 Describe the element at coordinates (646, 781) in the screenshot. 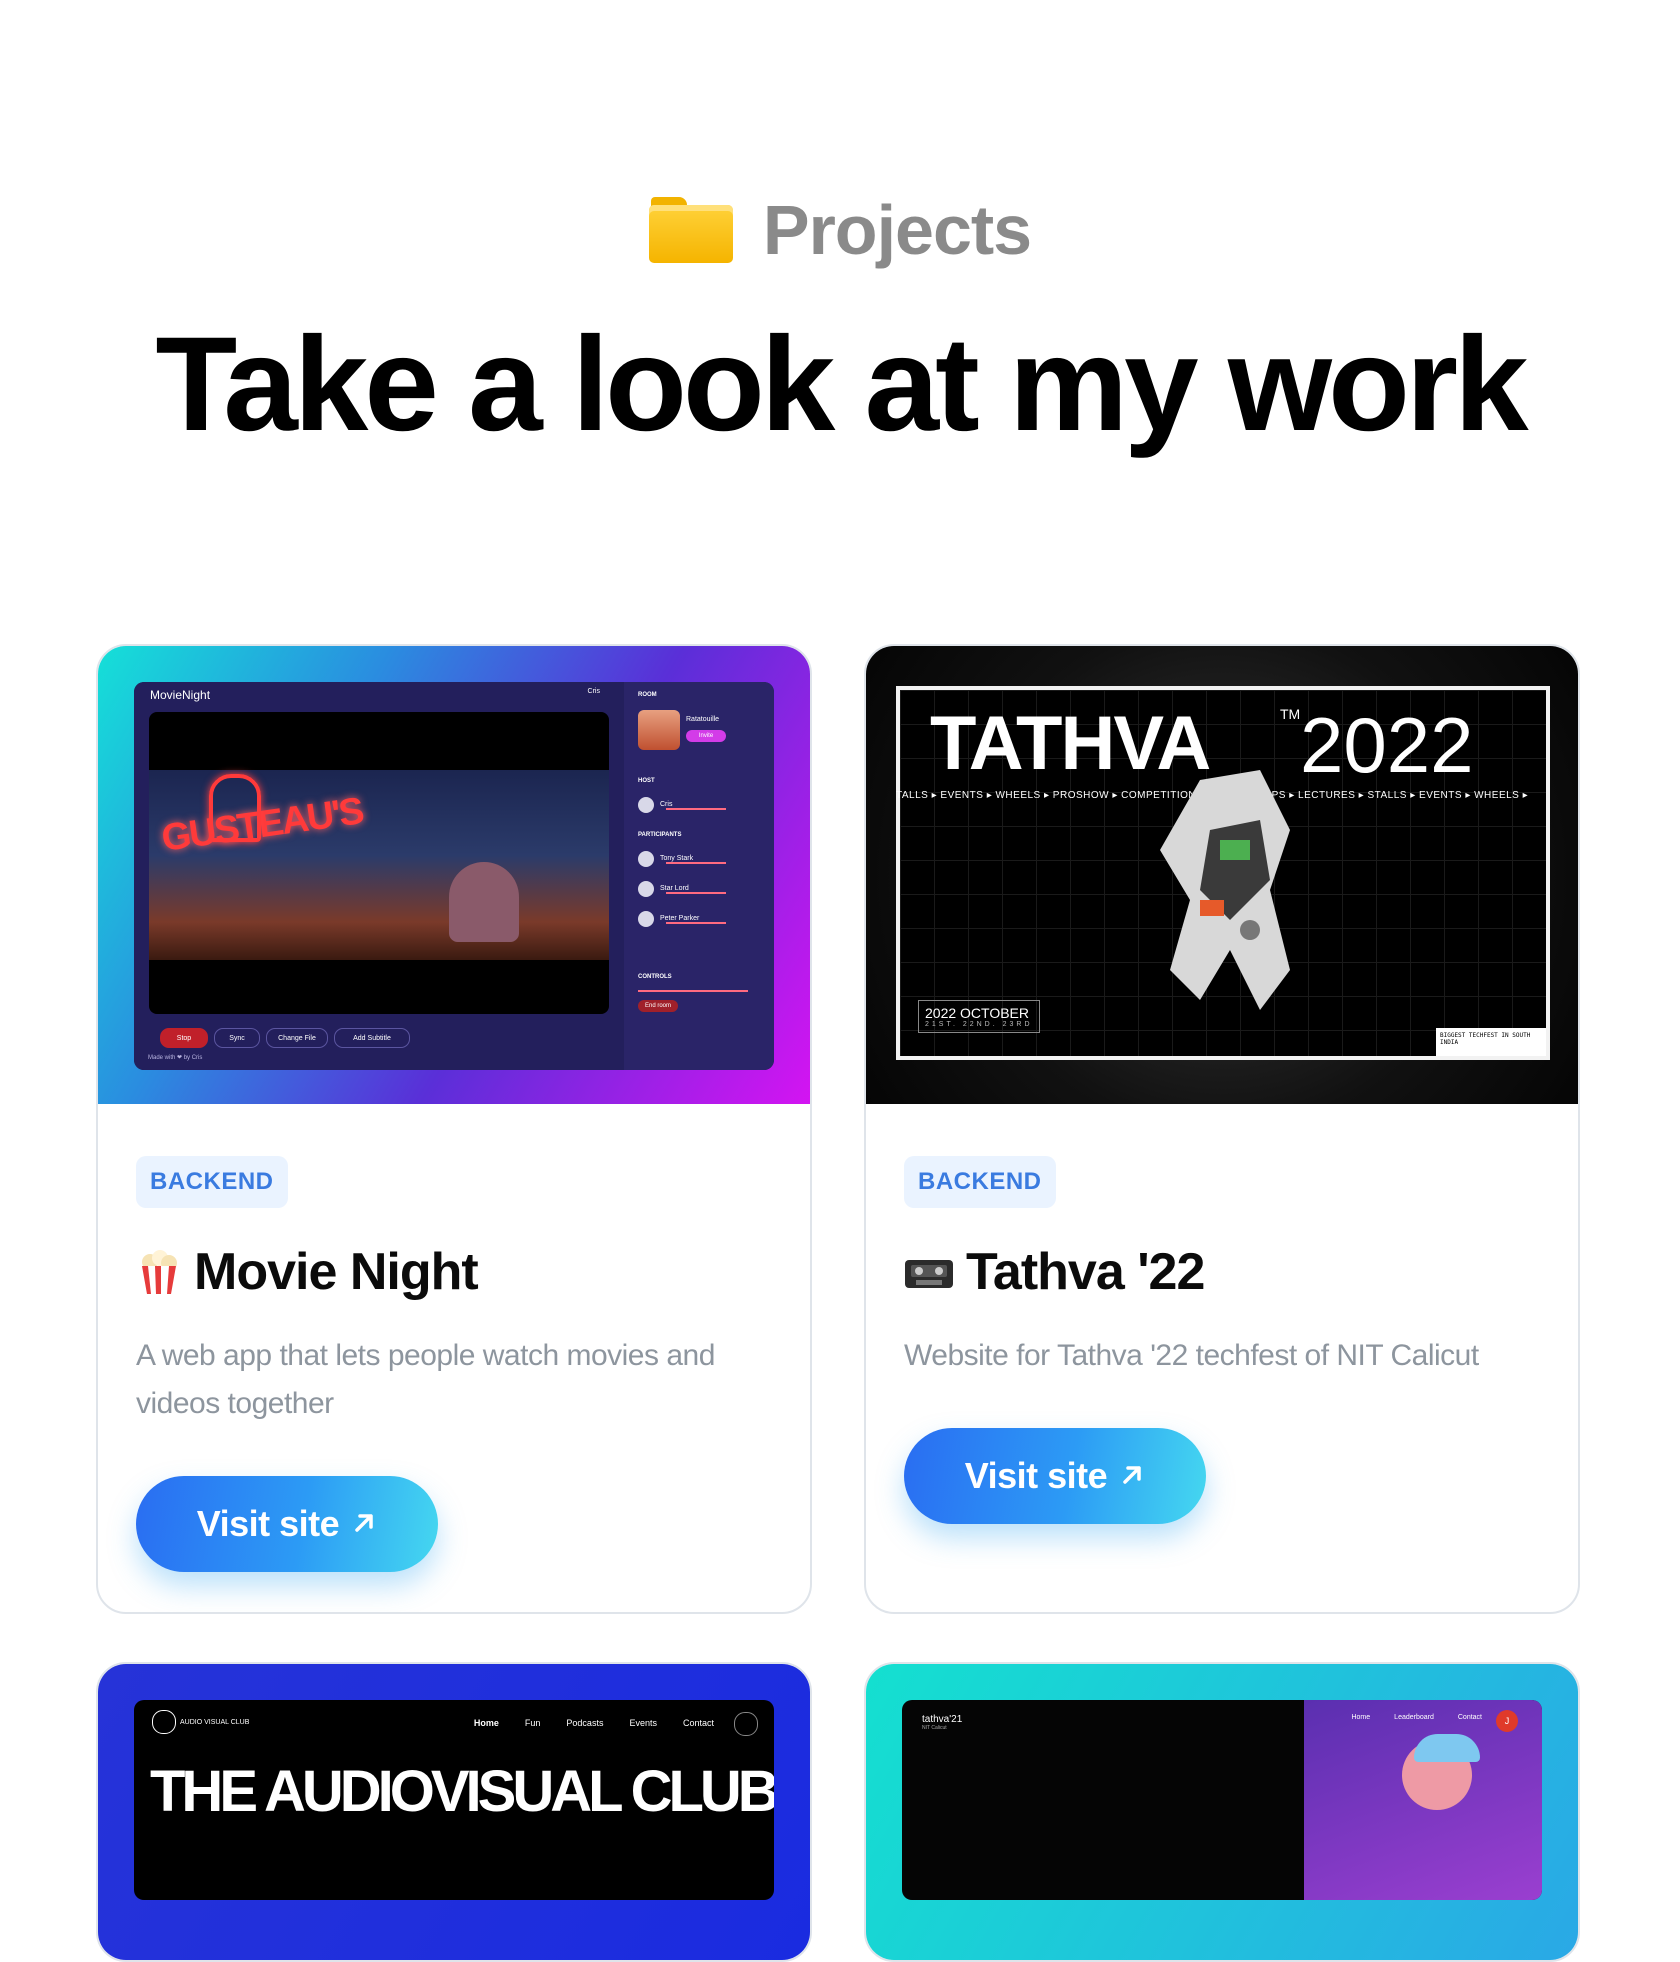

I see `host-label: HOST` at that location.